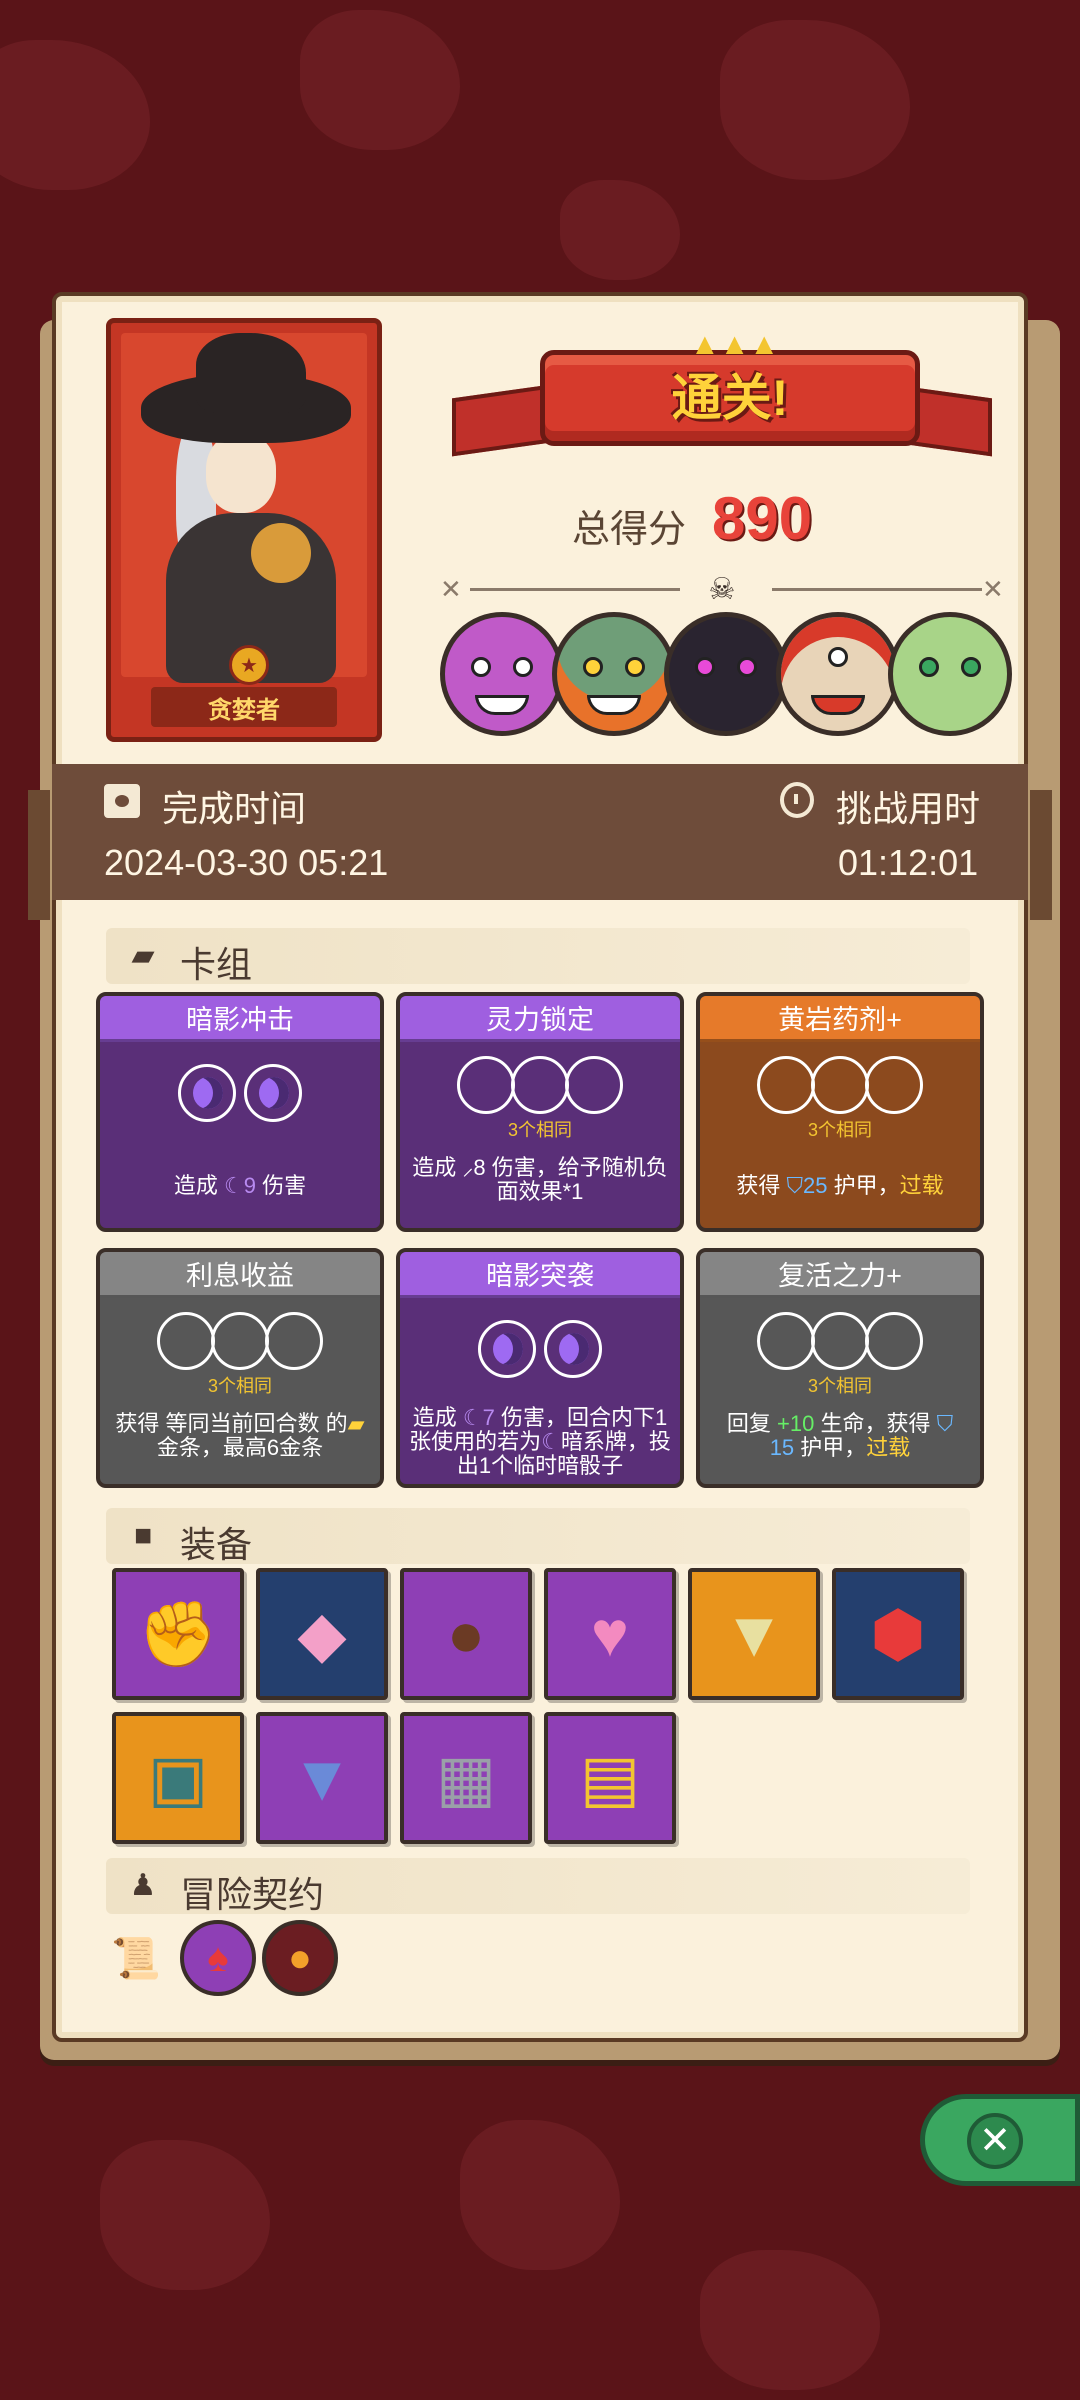 This screenshot has width=1080, height=2400. Describe the element at coordinates (730, 398) in the screenshot. I see `clear-banner-text: 通关!` at that location.